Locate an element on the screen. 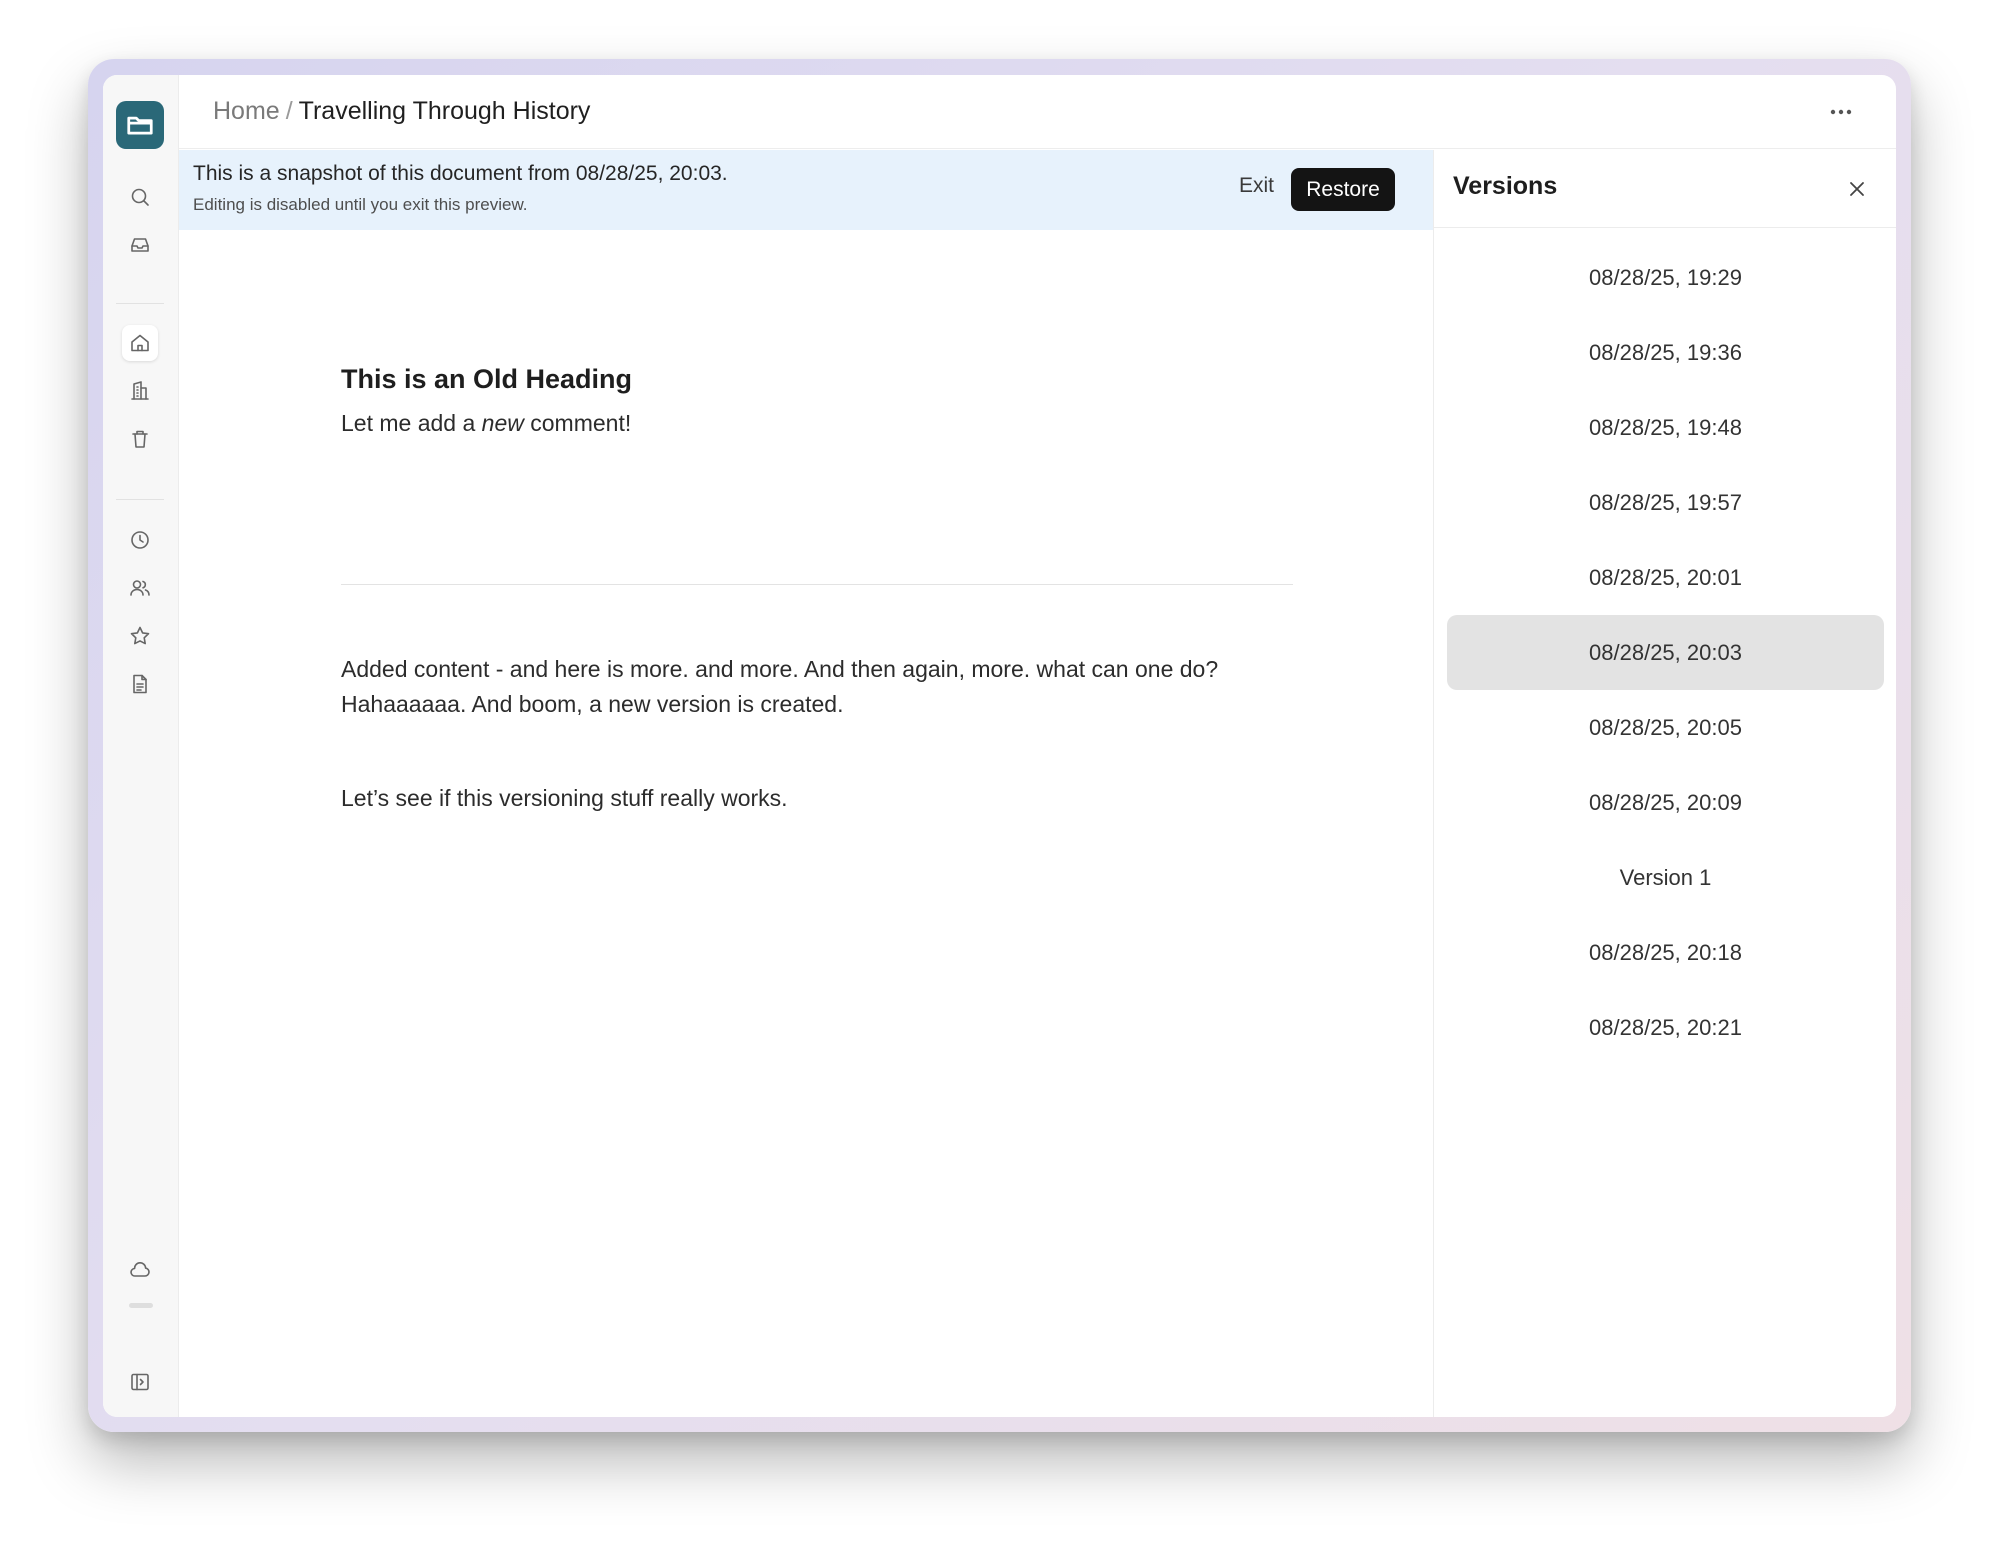  versions-title: Versions is located at coordinates (1505, 186).